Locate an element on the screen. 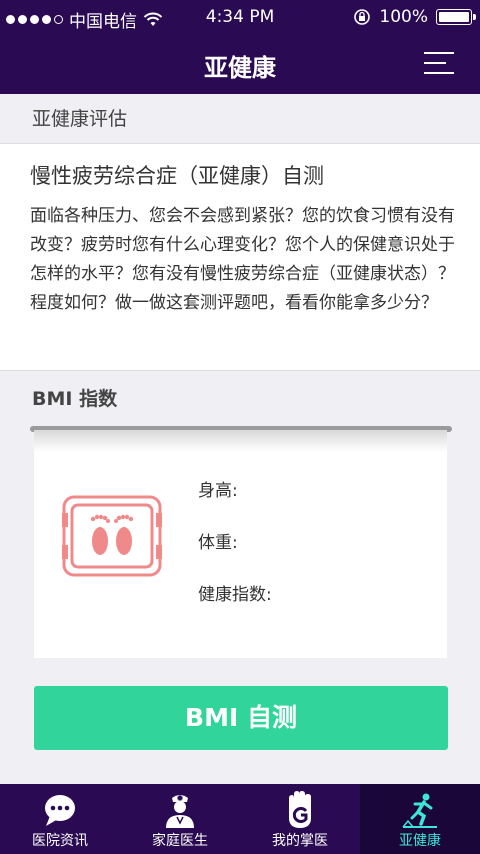  status-right: 100% is located at coordinates (414, 17).